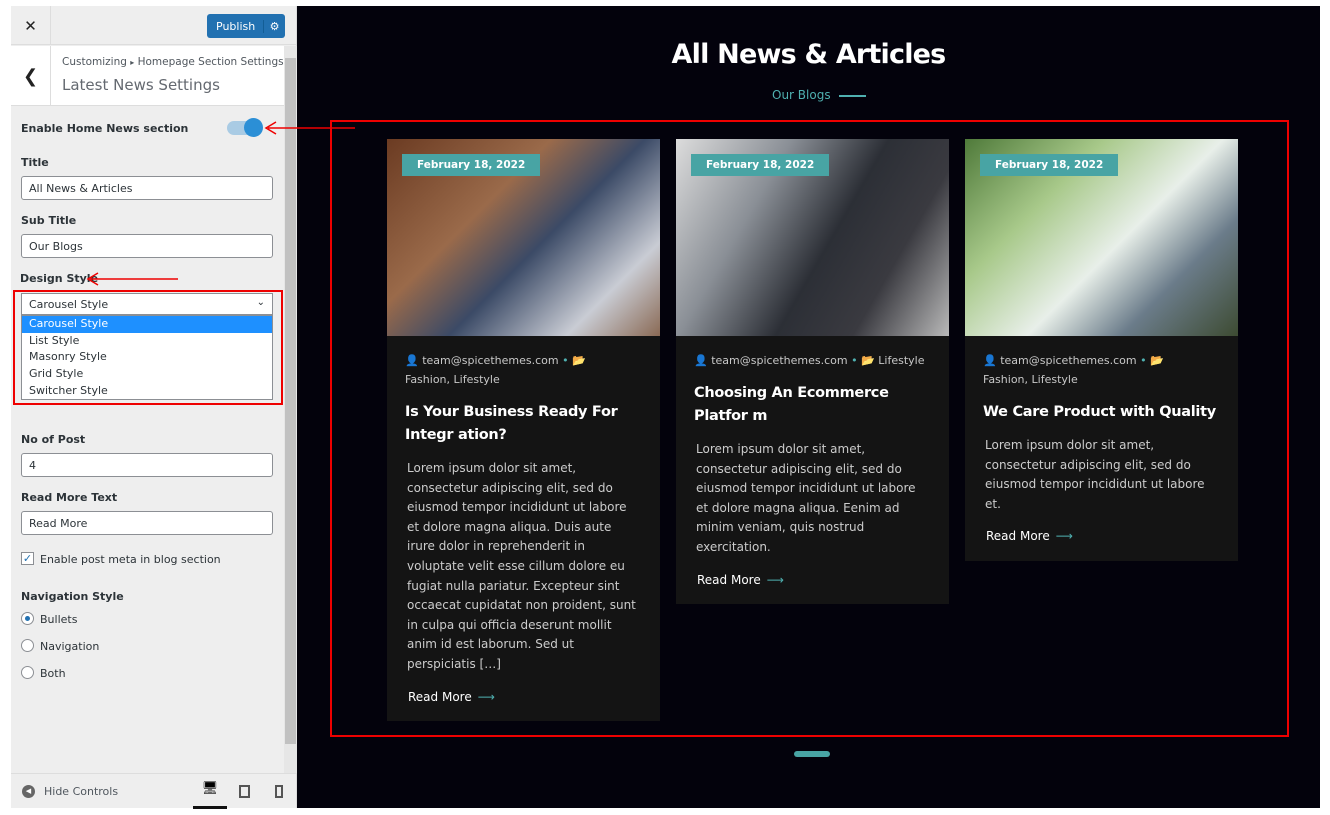 The width and height of the screenshot is (1330, 815). What do you see at coordinates (130, 559) in the screenshot?
I see `post-meta-label: Enable post meta in blog section` at bounding box center [130, 559].